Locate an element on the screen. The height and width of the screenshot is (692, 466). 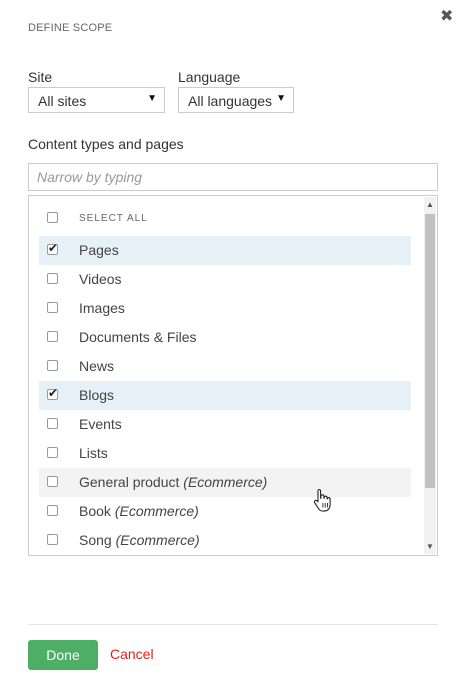
list-item: Lists is located at coordinates (225, 453).